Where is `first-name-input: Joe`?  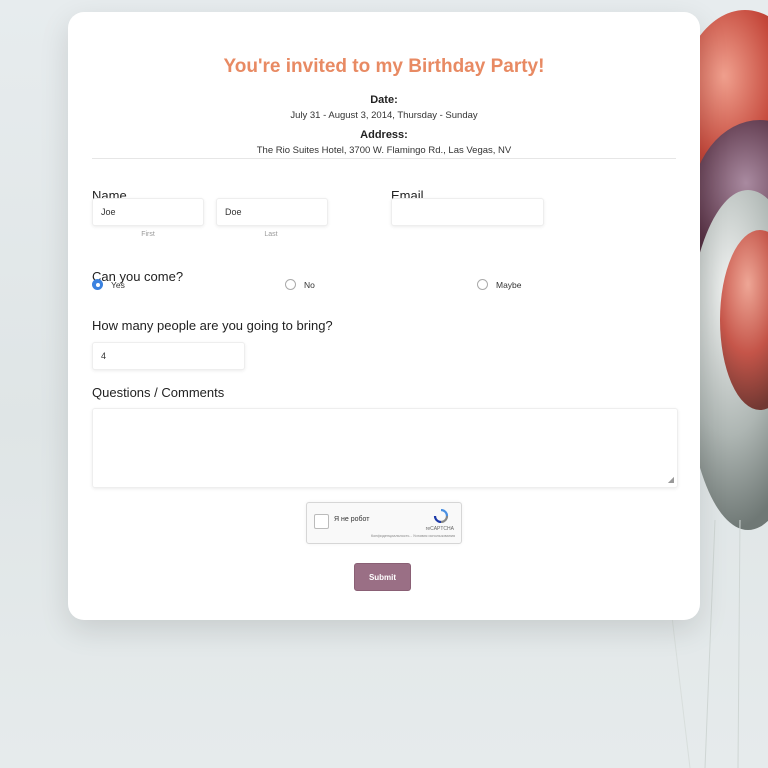 first-name-input: Joe is located at coordinates (148, 212).